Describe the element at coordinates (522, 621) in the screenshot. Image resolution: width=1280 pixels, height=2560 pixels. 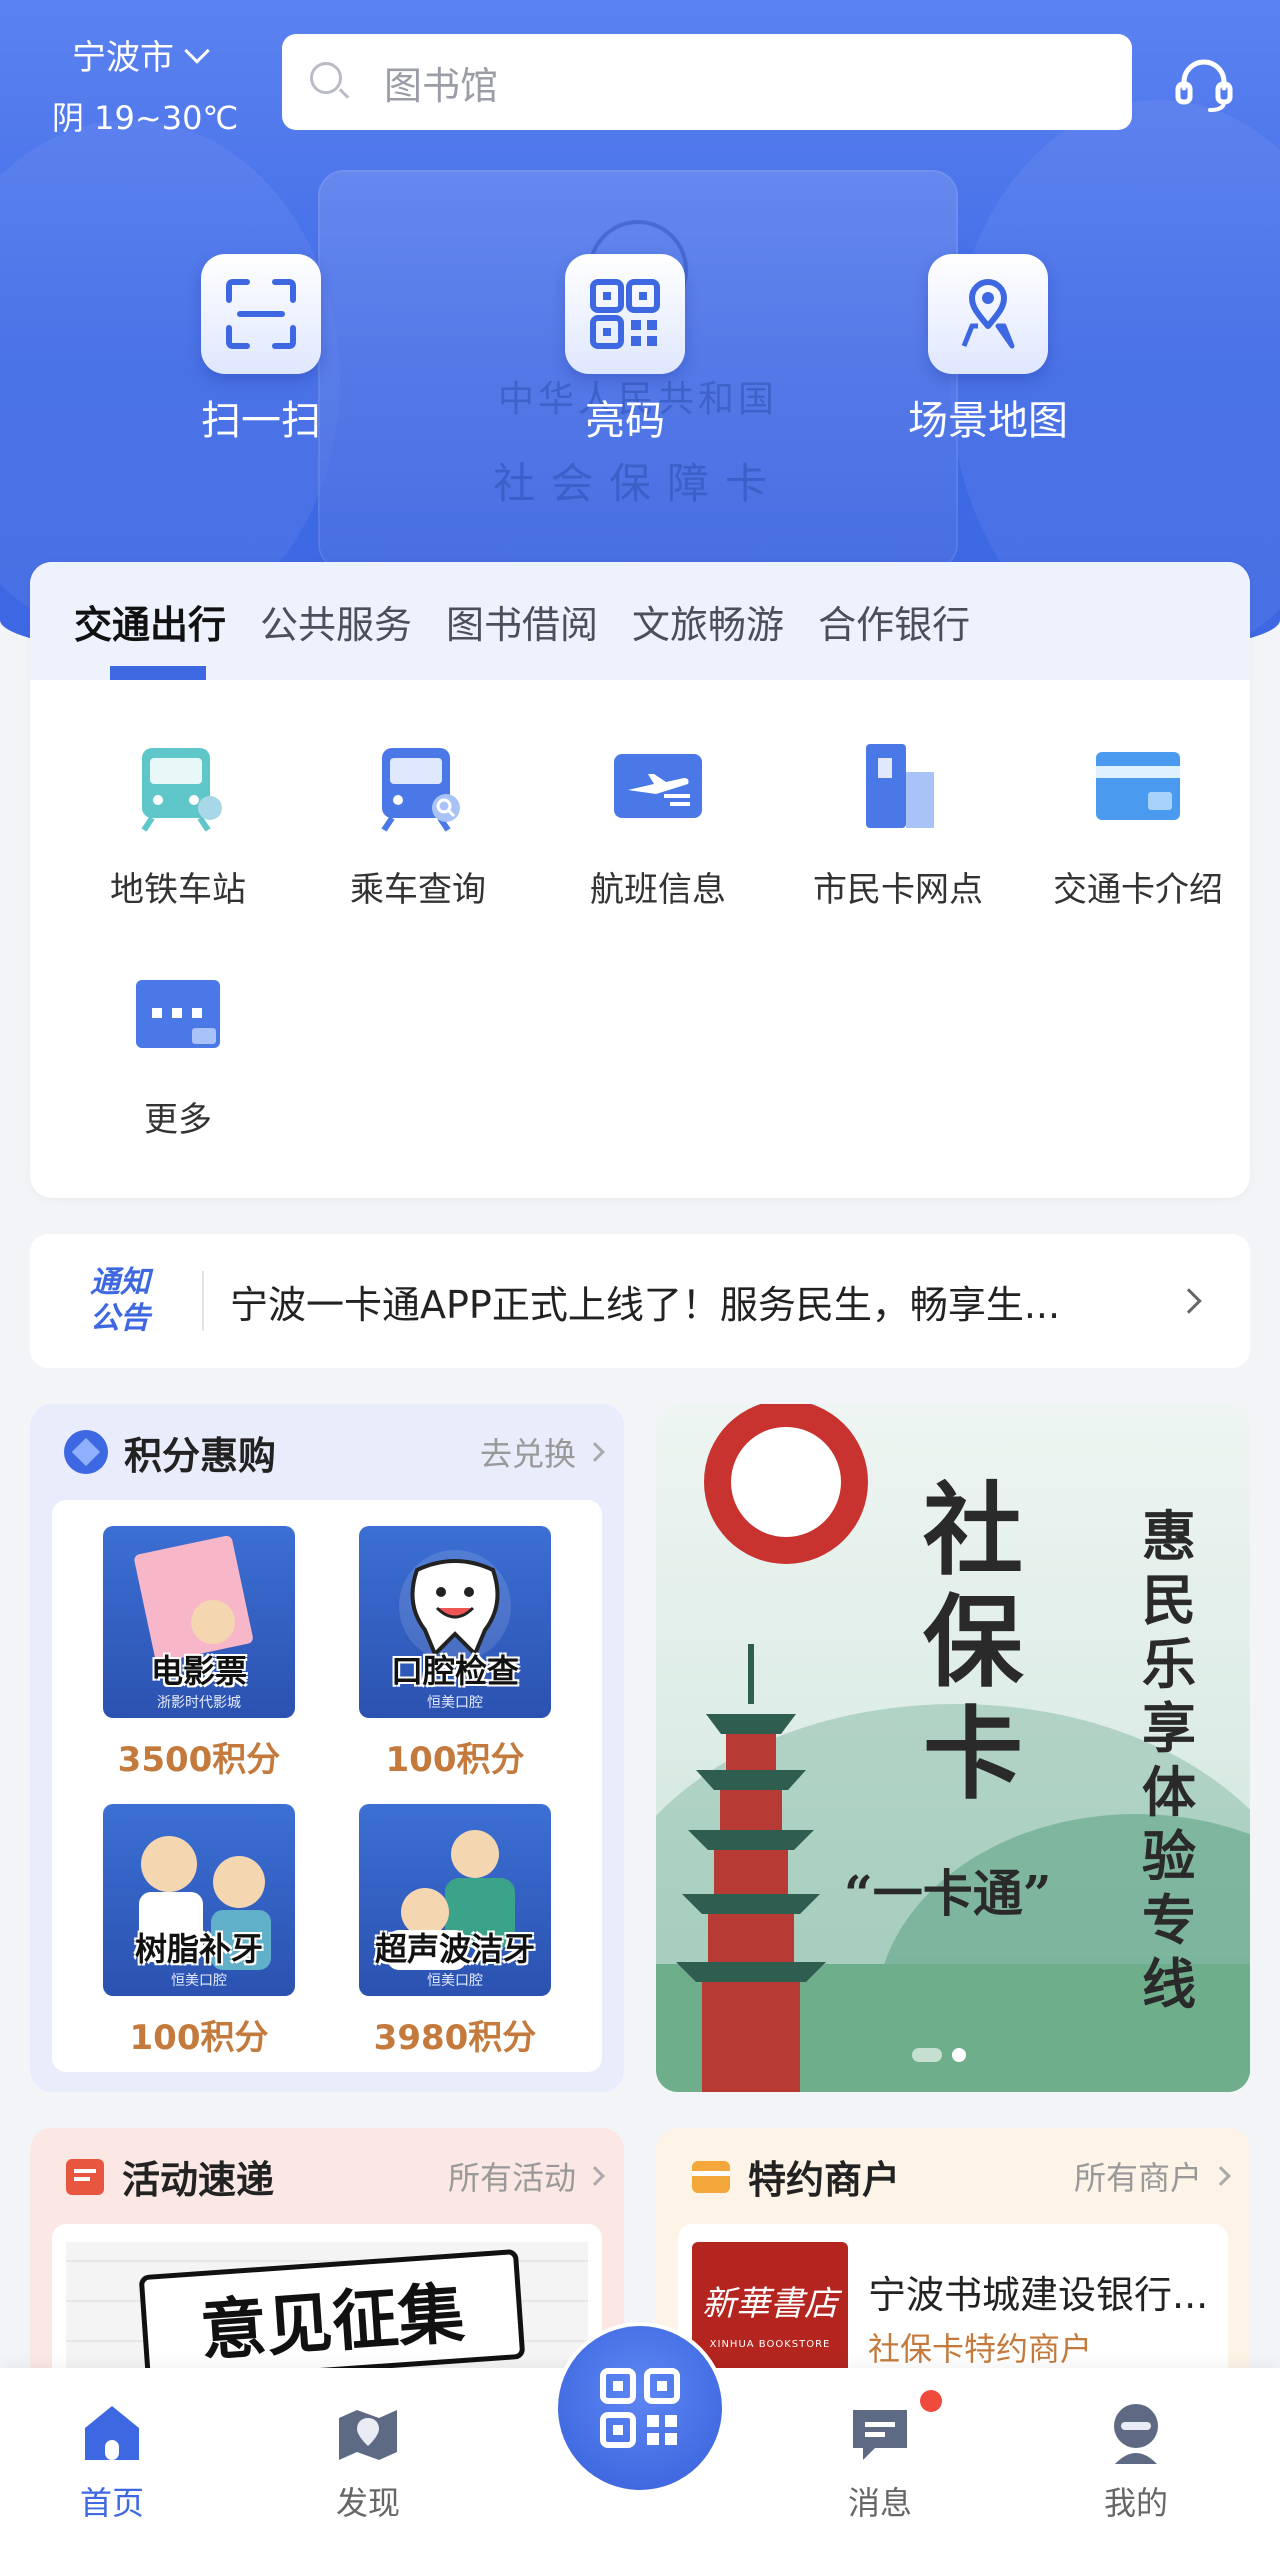
I see `tab-library: 图书借阅` at that location.